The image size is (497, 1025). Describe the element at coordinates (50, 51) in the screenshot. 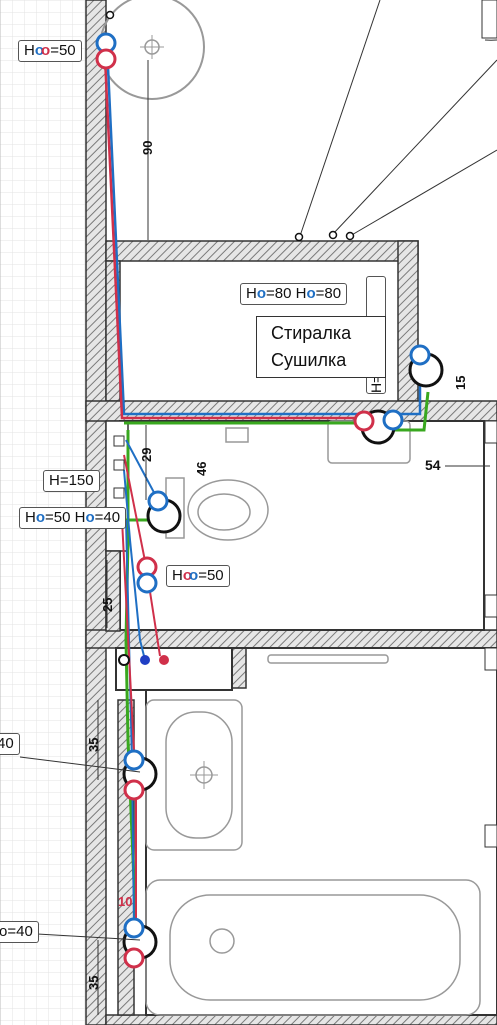

I see `tag-top-sink: Hoo=50` at that location.